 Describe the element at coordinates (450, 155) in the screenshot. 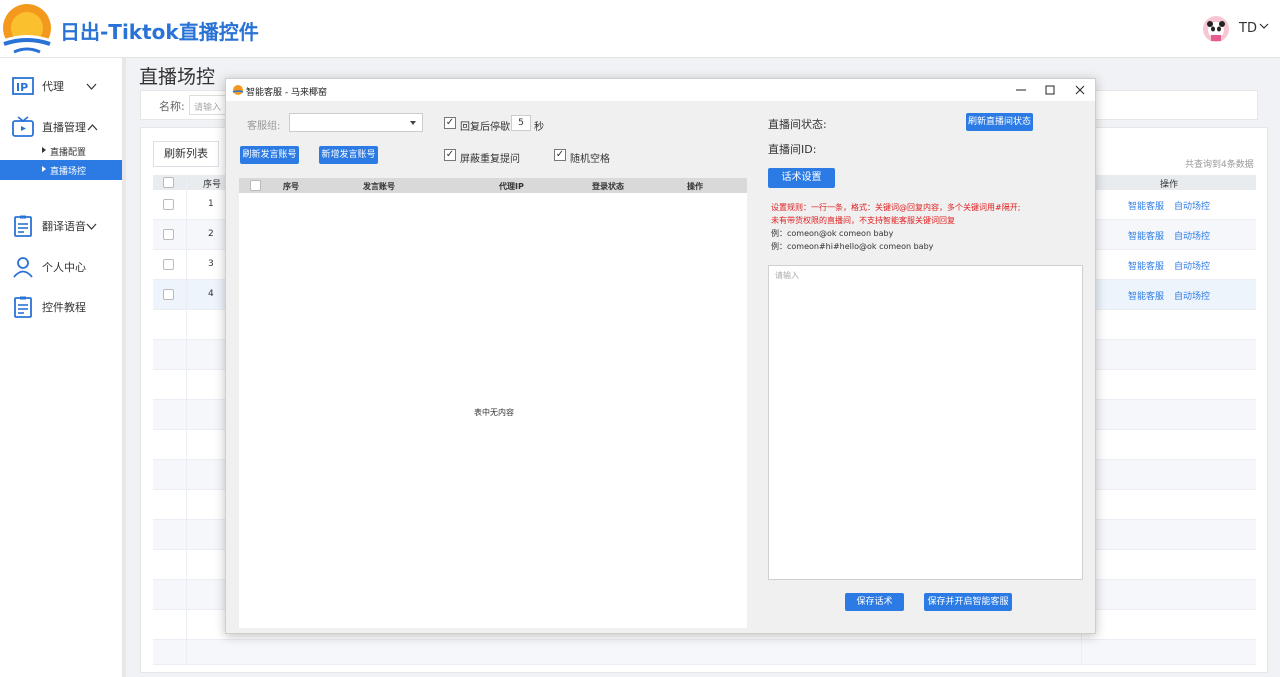

I see `block-repeat-checkbox: ✓` at that location.